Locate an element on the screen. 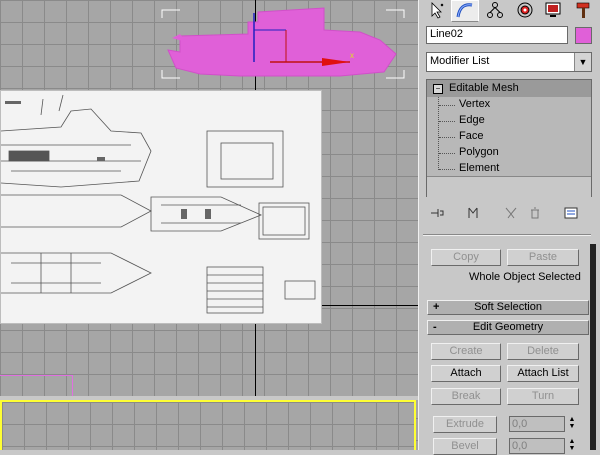 This screenshot has width=600, height=455. subobject-vertex: Vertex is located at coordinates (474, 104).